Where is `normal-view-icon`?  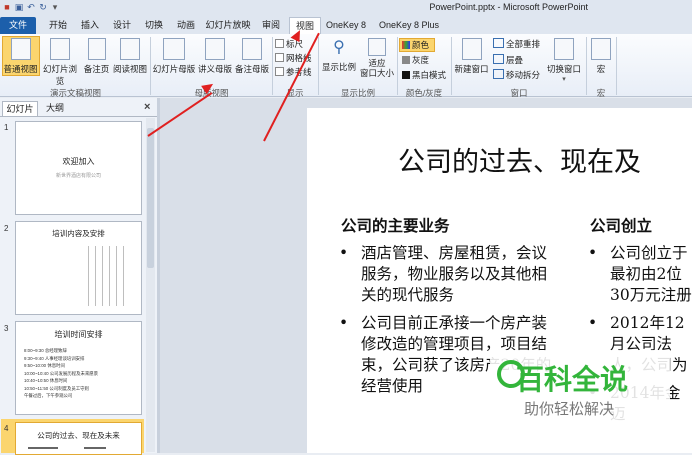
normal-view-icon is located at coordinates (20, 49).